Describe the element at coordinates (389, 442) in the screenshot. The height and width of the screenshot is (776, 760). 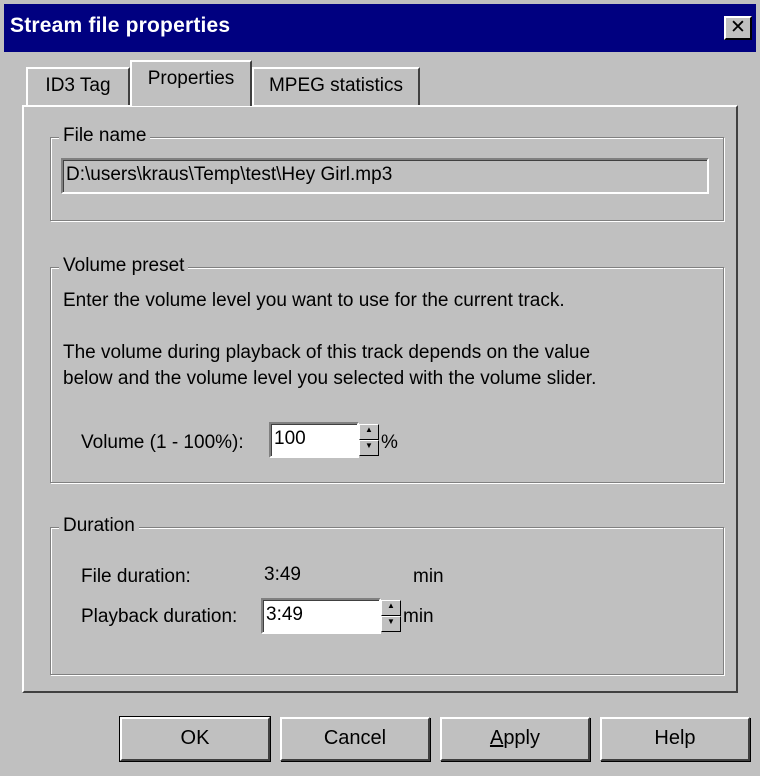
I see `volume-unit: %` at that location.